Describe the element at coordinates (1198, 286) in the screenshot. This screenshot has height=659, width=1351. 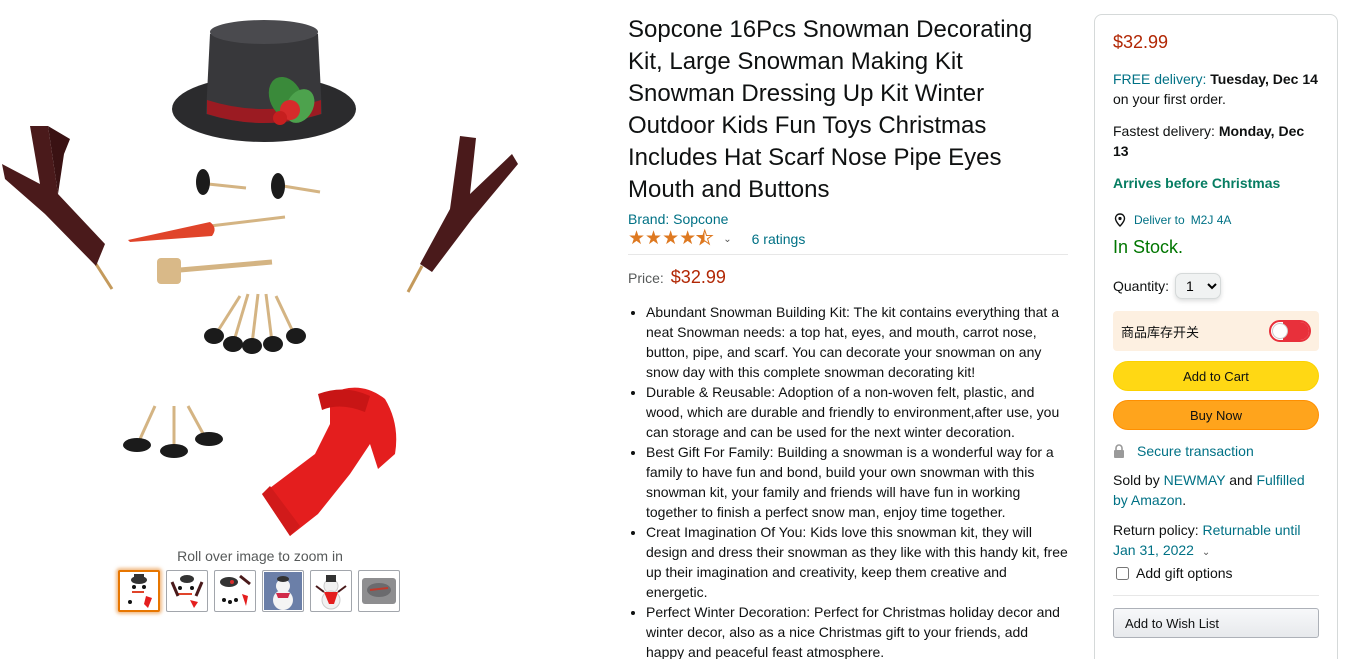
I see `quantity-select: 1` at that location.